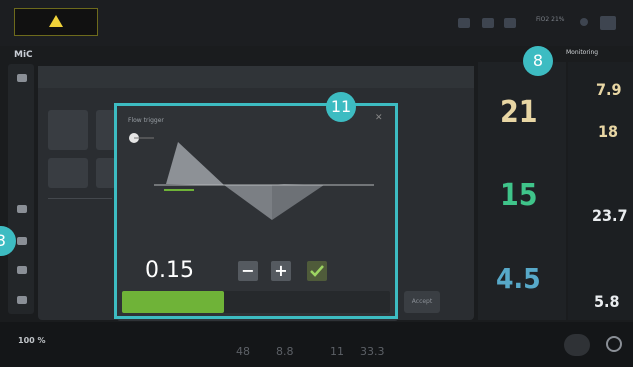  I want to click on parameter-value: 4.5, so click(518, 278).